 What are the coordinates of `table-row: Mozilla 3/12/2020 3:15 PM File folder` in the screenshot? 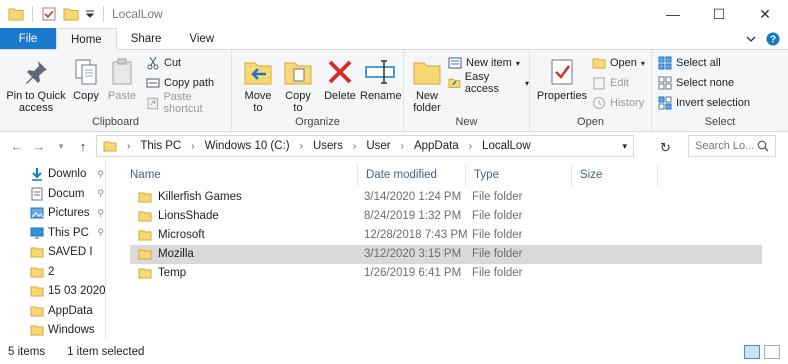 It's located at (446, 254).